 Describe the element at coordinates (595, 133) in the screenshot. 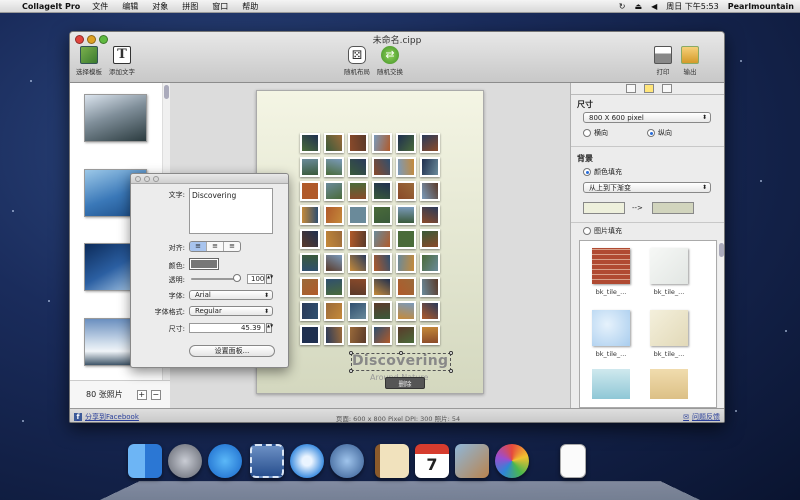

I see `landscape-radio: 横向` at that location.